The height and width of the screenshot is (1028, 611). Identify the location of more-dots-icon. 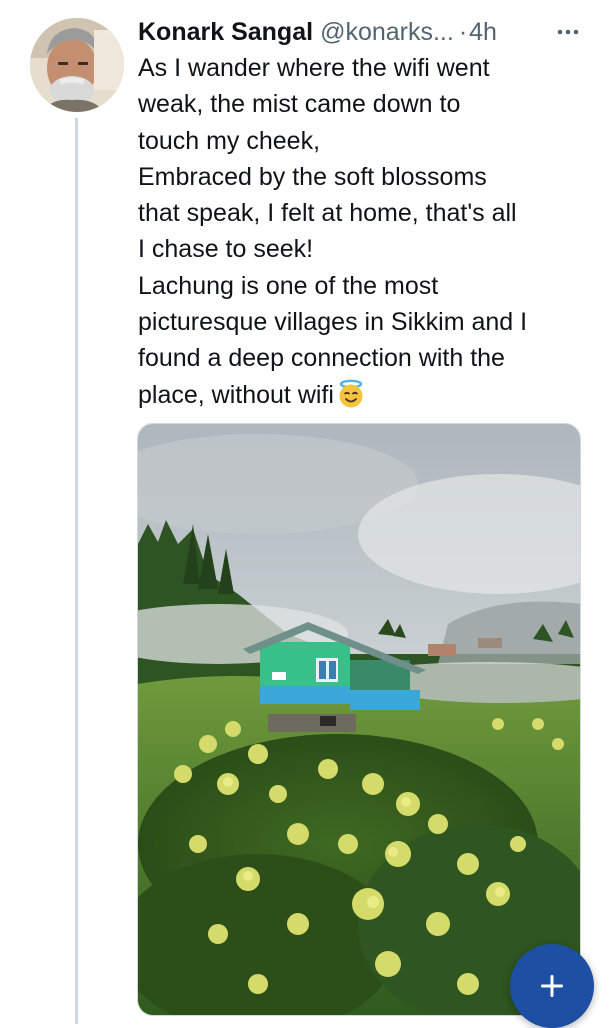
(568, 32).